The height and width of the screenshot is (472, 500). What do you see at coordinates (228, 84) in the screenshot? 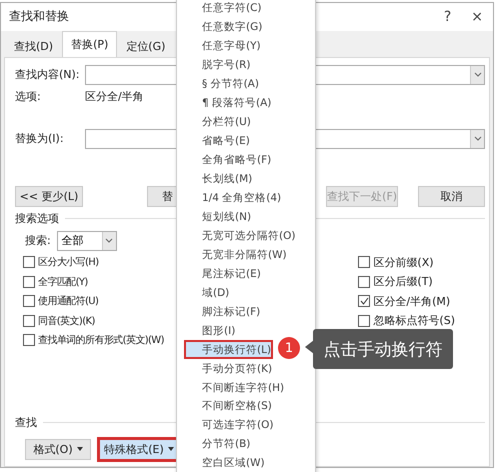
I see `menu-item: § 分节符(A)` at bounding box center [228, 84].